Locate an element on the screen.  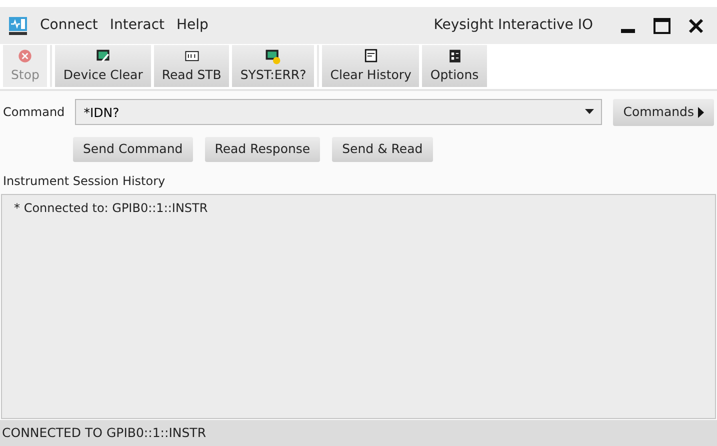
menu-item: Interact is located at coordinates (137, 25).